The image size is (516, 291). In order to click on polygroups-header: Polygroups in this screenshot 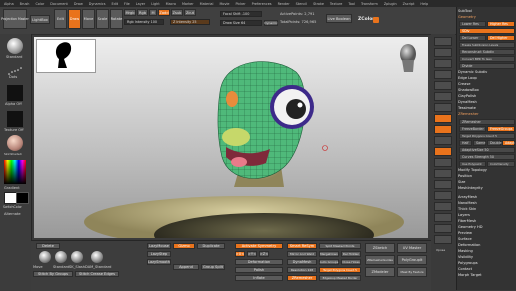, I will do `click(487, 263)`.